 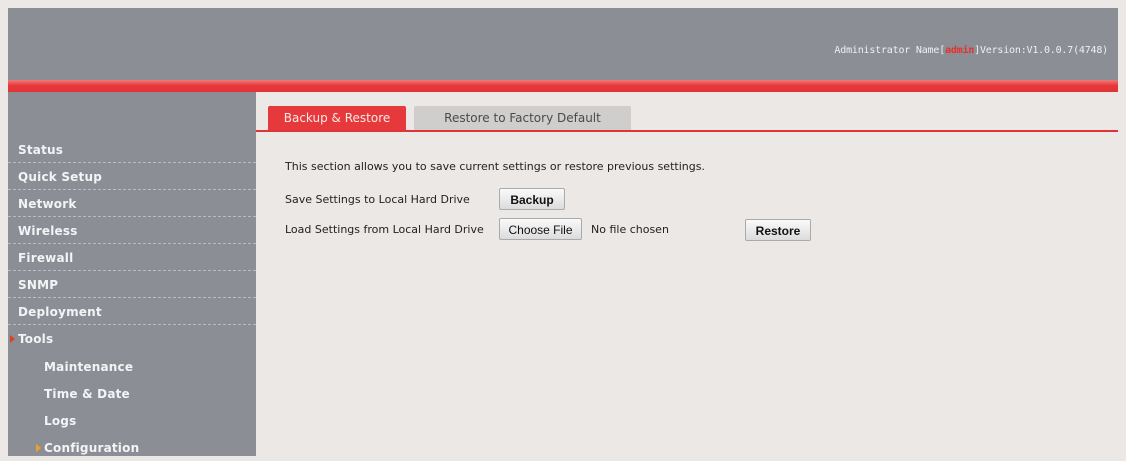 I want to click on tab-backup-restore: Backup & Restore, so click(x=337, y=118).